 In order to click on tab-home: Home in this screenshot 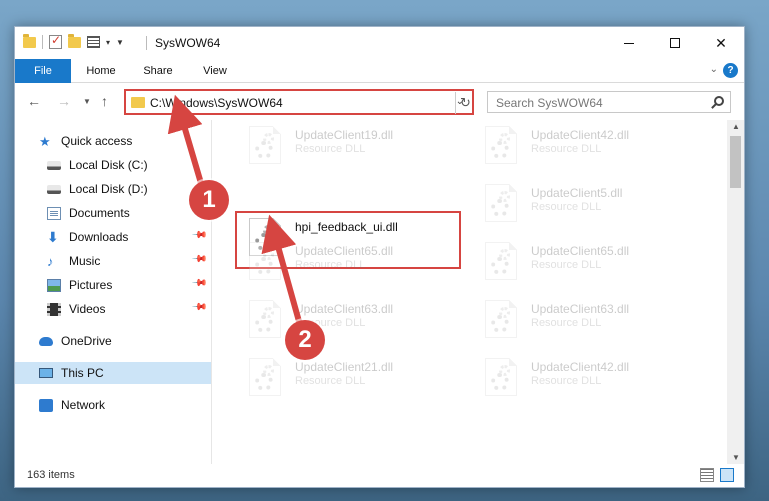, I will do `click(101, 71)`.